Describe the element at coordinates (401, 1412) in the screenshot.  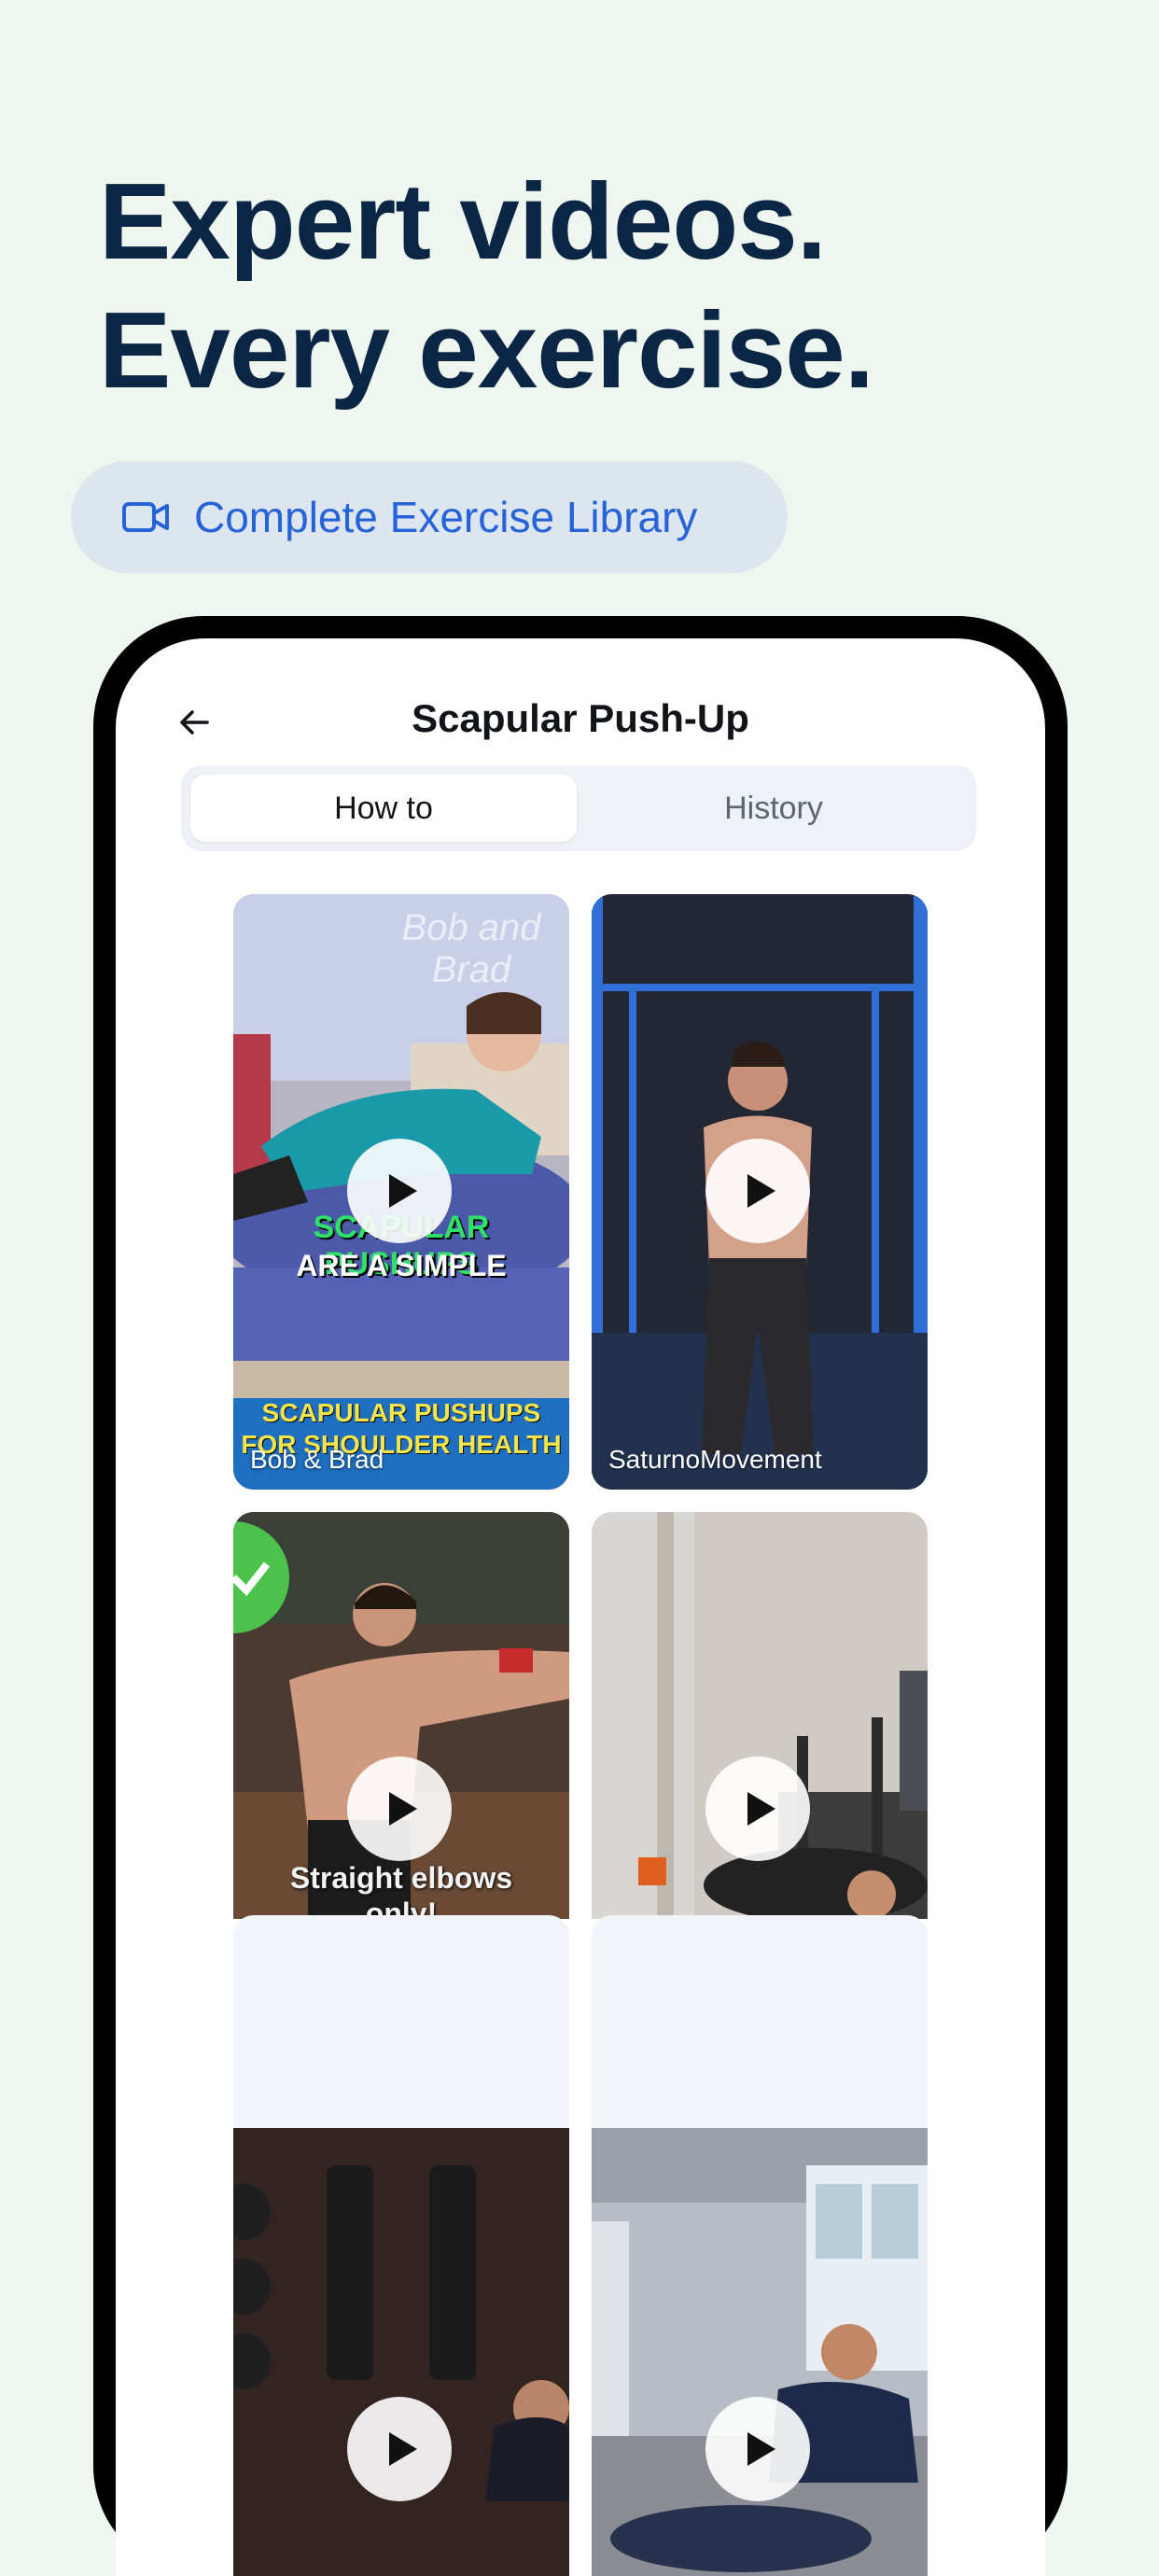
I see `video-banner-1: SCAPULAR PUSHUPS` at that location.